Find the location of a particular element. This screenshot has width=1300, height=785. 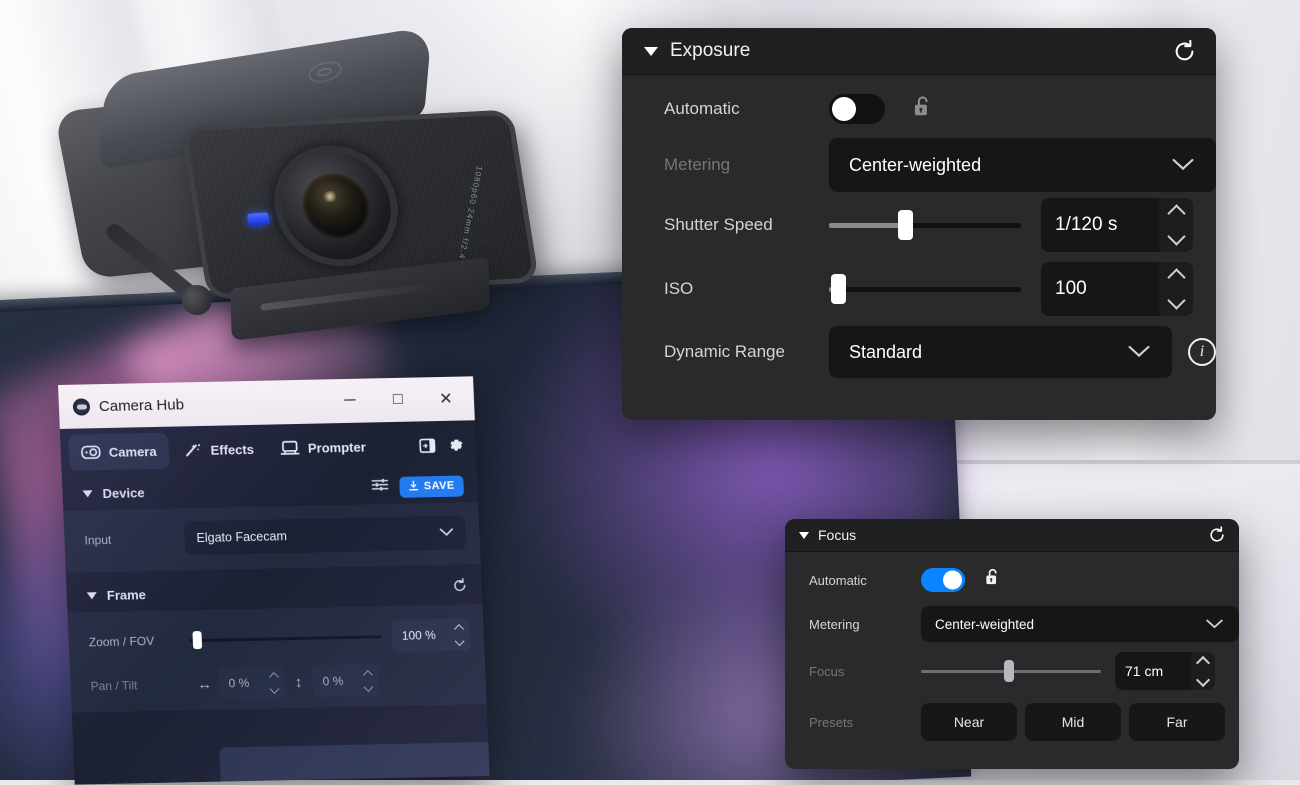

iso-value: 100 is located at coordinates (1071, 288).